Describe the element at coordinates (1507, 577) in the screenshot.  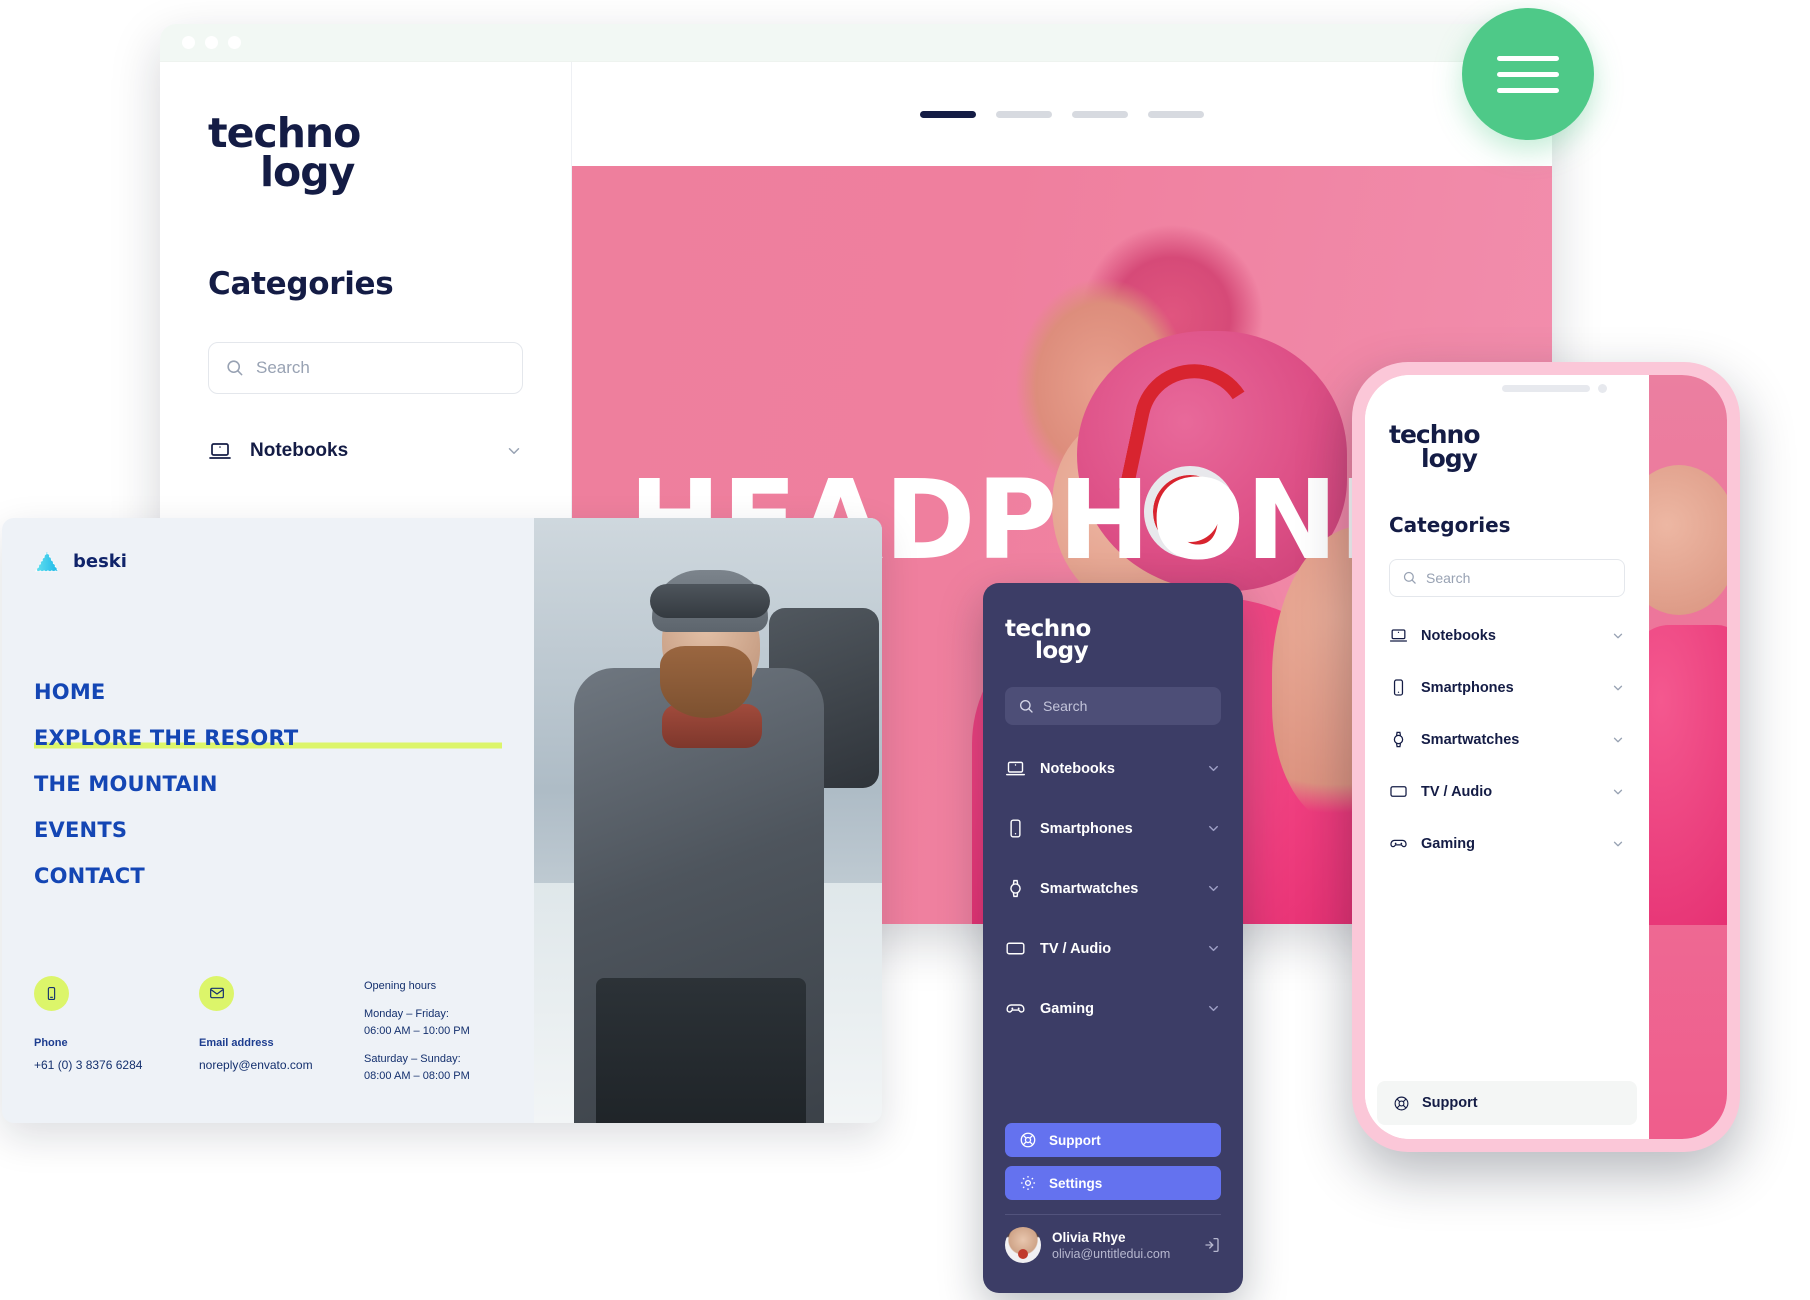
I see `phone-search-input: Search` at that location.